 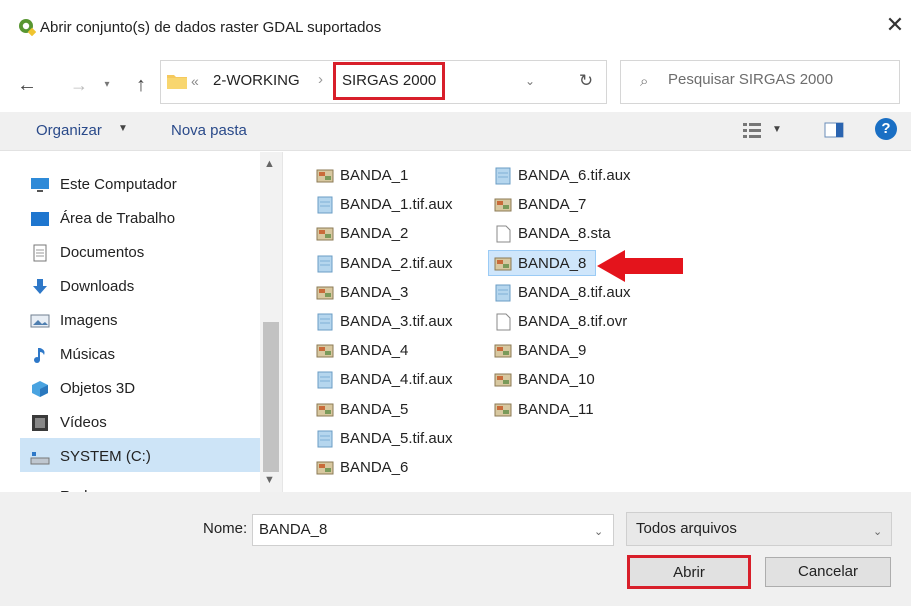 What do you see at coordinates (209, 130) in the screenshot?
I see `new-folder-button: Nova pasta` at bounding box center [209, 130].